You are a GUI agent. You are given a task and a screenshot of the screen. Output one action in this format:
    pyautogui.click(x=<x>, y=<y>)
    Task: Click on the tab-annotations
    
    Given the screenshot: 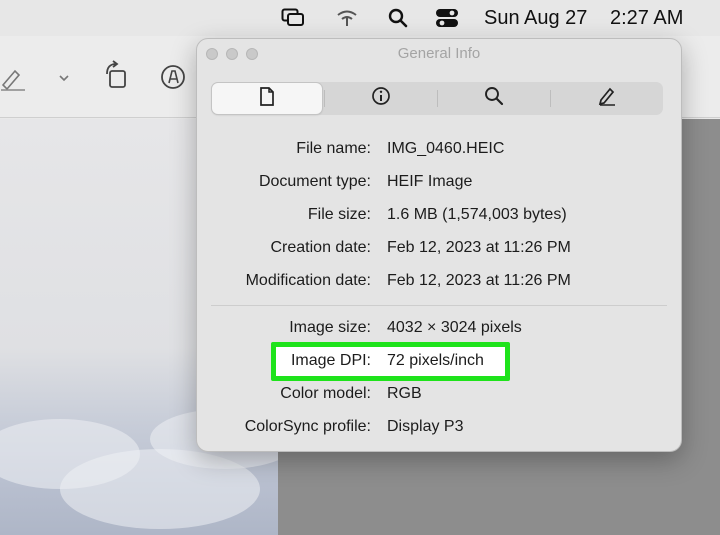 What is the action you would take?
    pyautogui.click(x=606, y=98)
    